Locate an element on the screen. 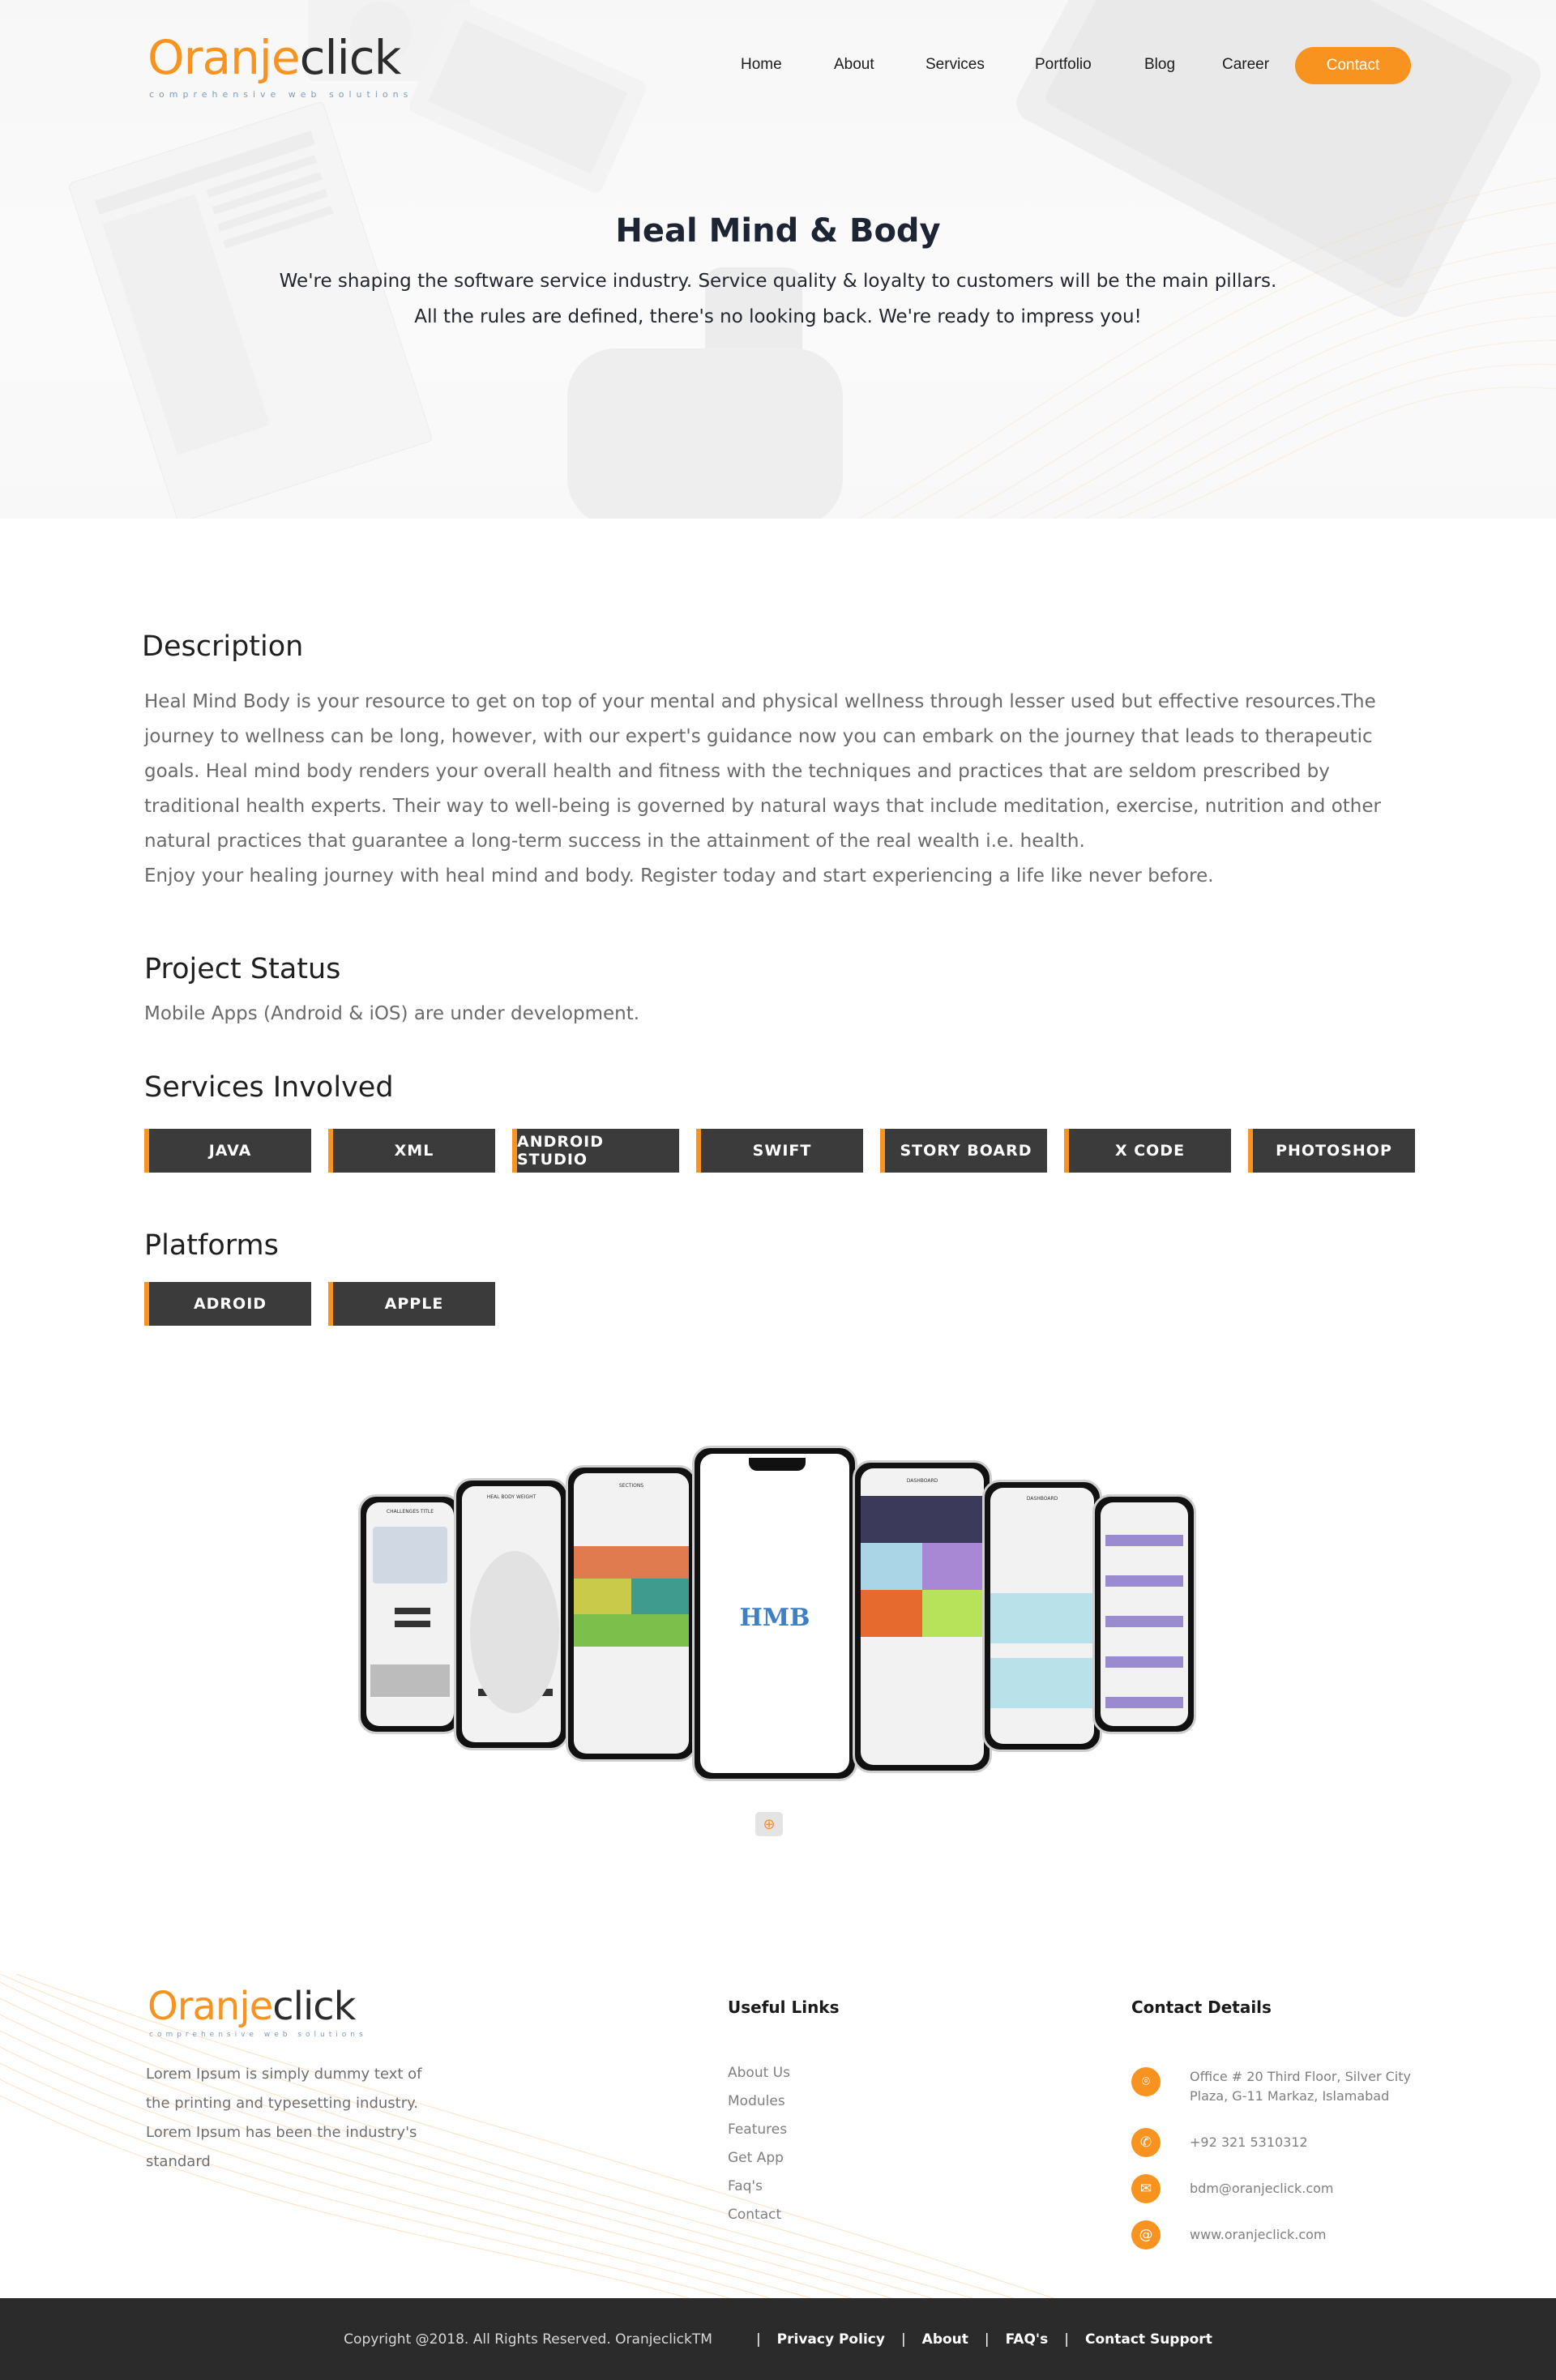  footer-contact-support-link: Contact Support is located at coordinates (1148, 2340).